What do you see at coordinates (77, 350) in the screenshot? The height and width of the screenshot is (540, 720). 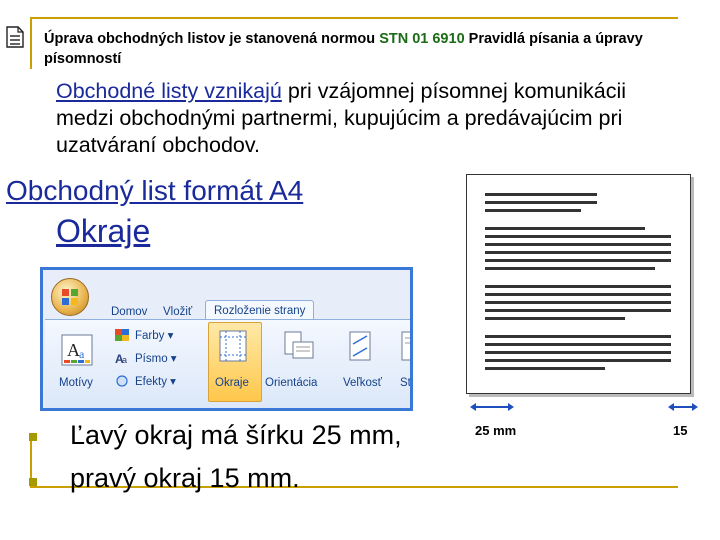 I see `themes-icon: A a` at bounding box center [77, 350].